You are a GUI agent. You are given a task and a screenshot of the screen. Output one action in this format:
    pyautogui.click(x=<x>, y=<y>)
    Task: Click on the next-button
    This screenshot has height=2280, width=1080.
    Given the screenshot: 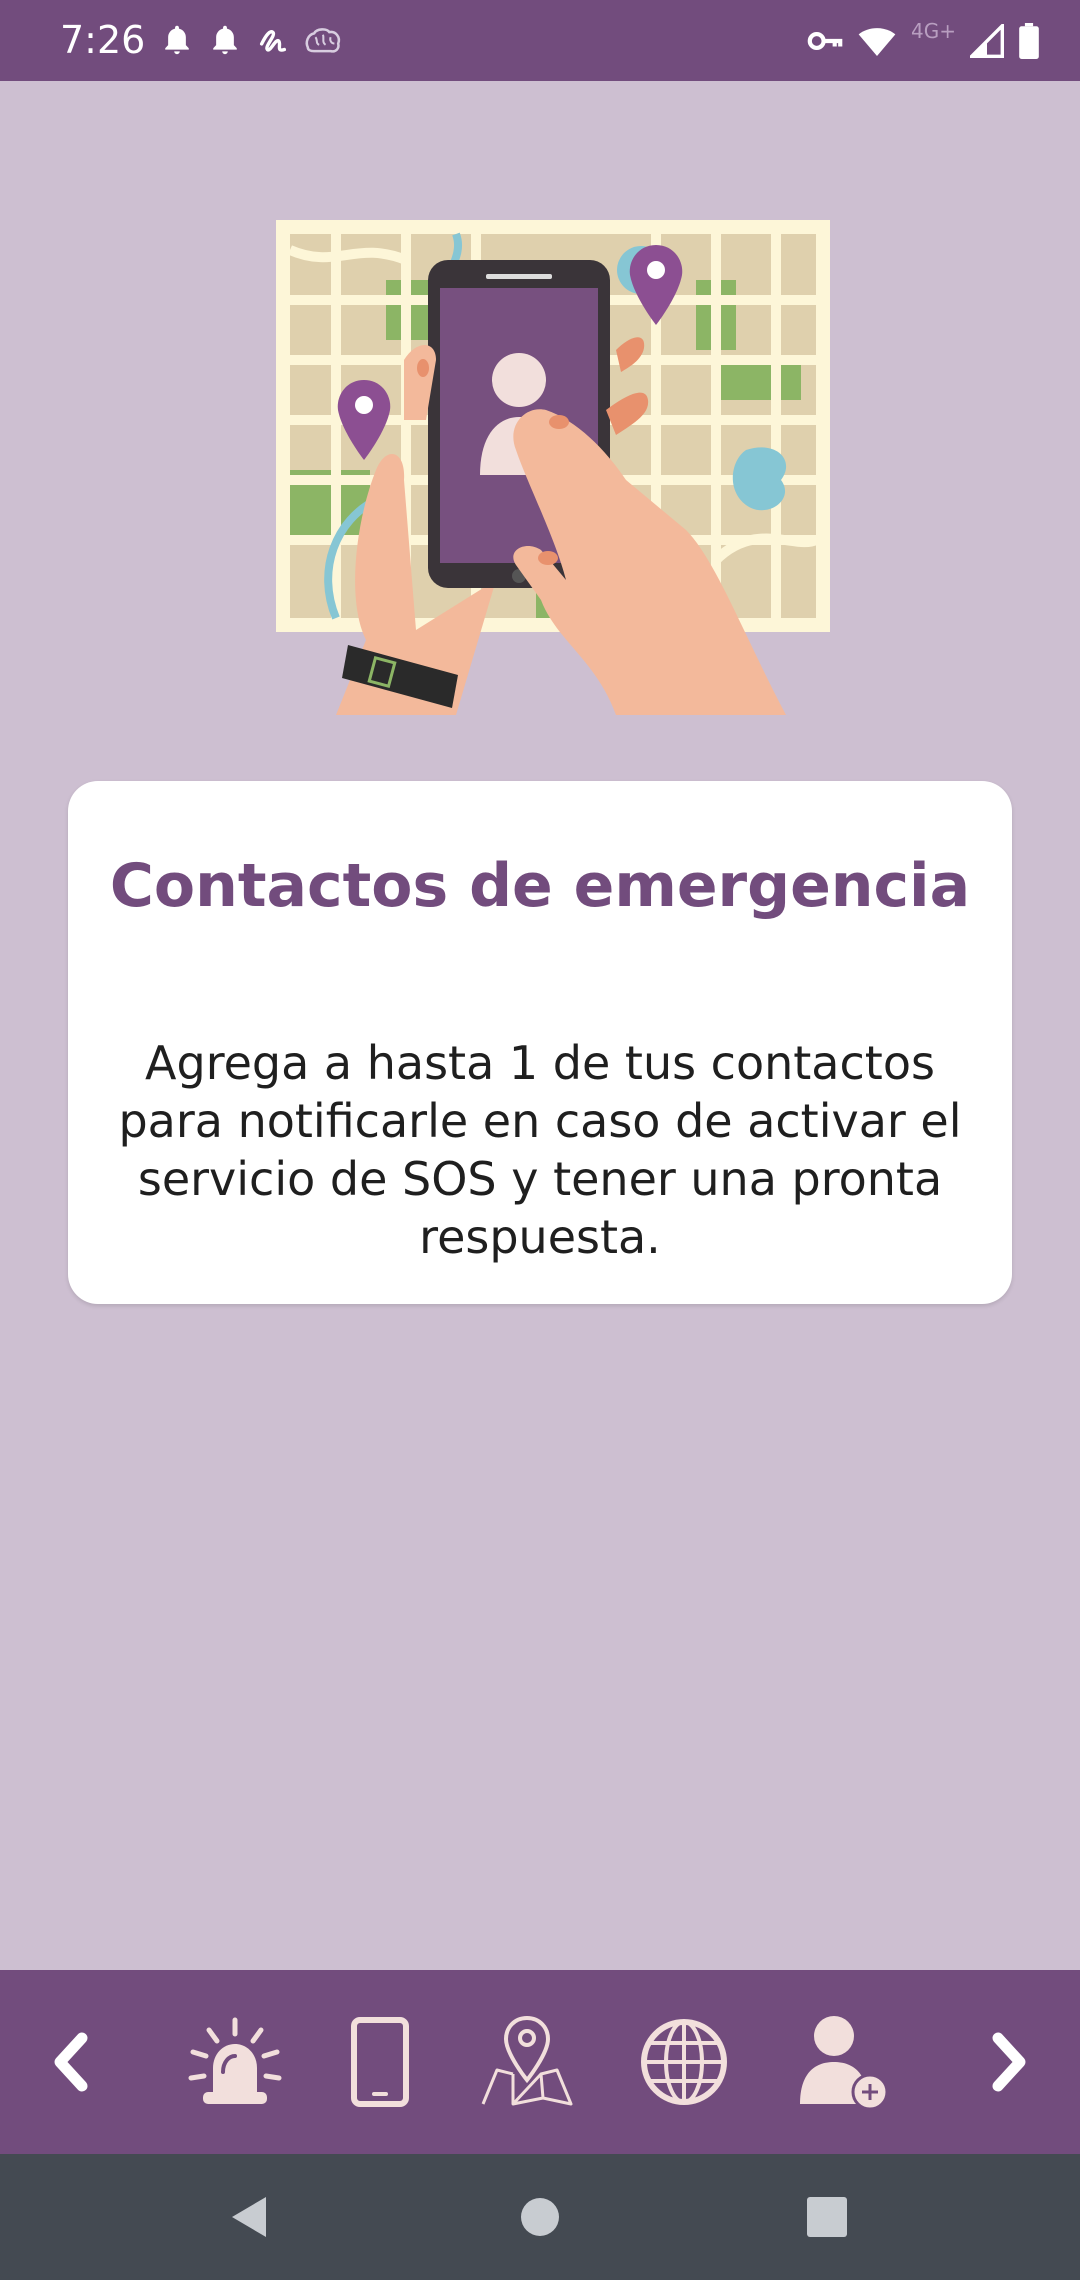 What is the action you would take?
    pyautogui.click(x=1010, y=2062)
    